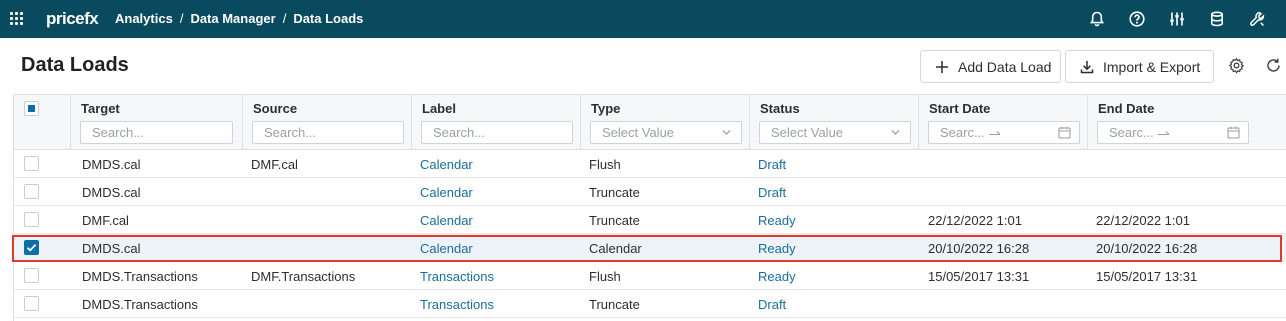  What do you see at coordinates (275, 108) in the screenshot?
I see `column-source-label: Source` at bounding box center [275, 108].